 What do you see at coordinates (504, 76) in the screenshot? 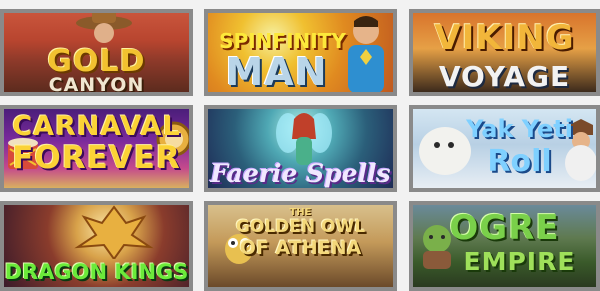
I see `game-logo-line2: VOYAGE` at bounding box center [504, 76].